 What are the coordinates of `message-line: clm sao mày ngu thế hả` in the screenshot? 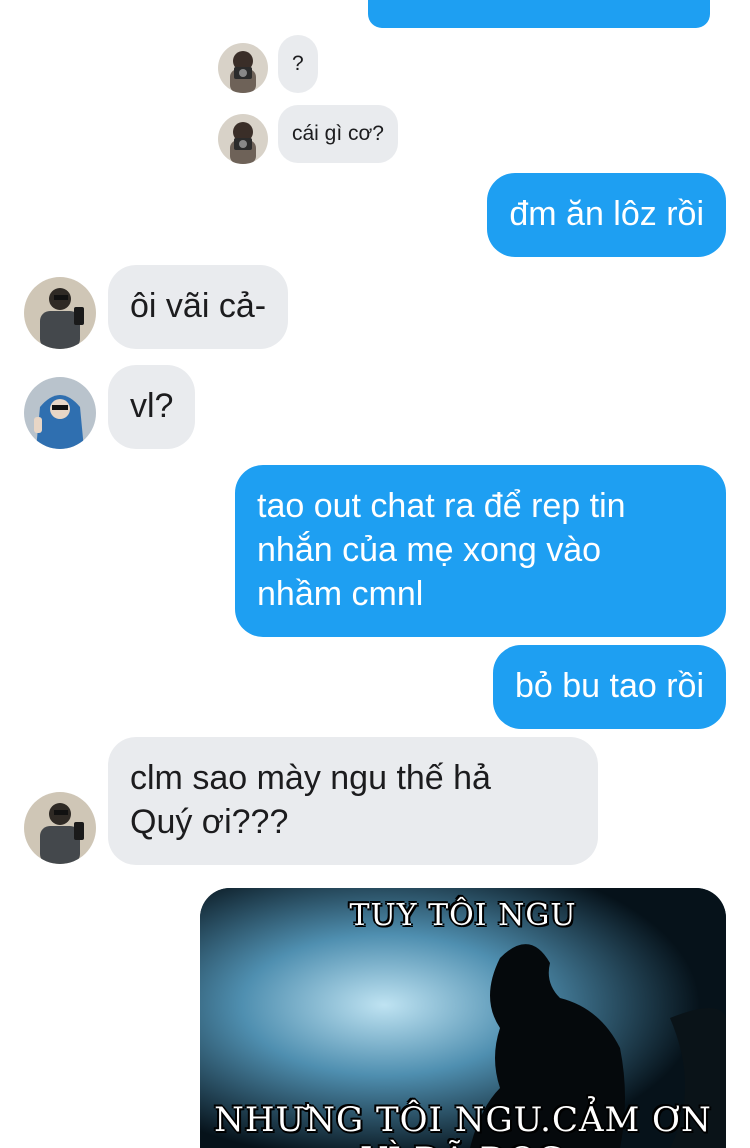 It's located at (310, 778).